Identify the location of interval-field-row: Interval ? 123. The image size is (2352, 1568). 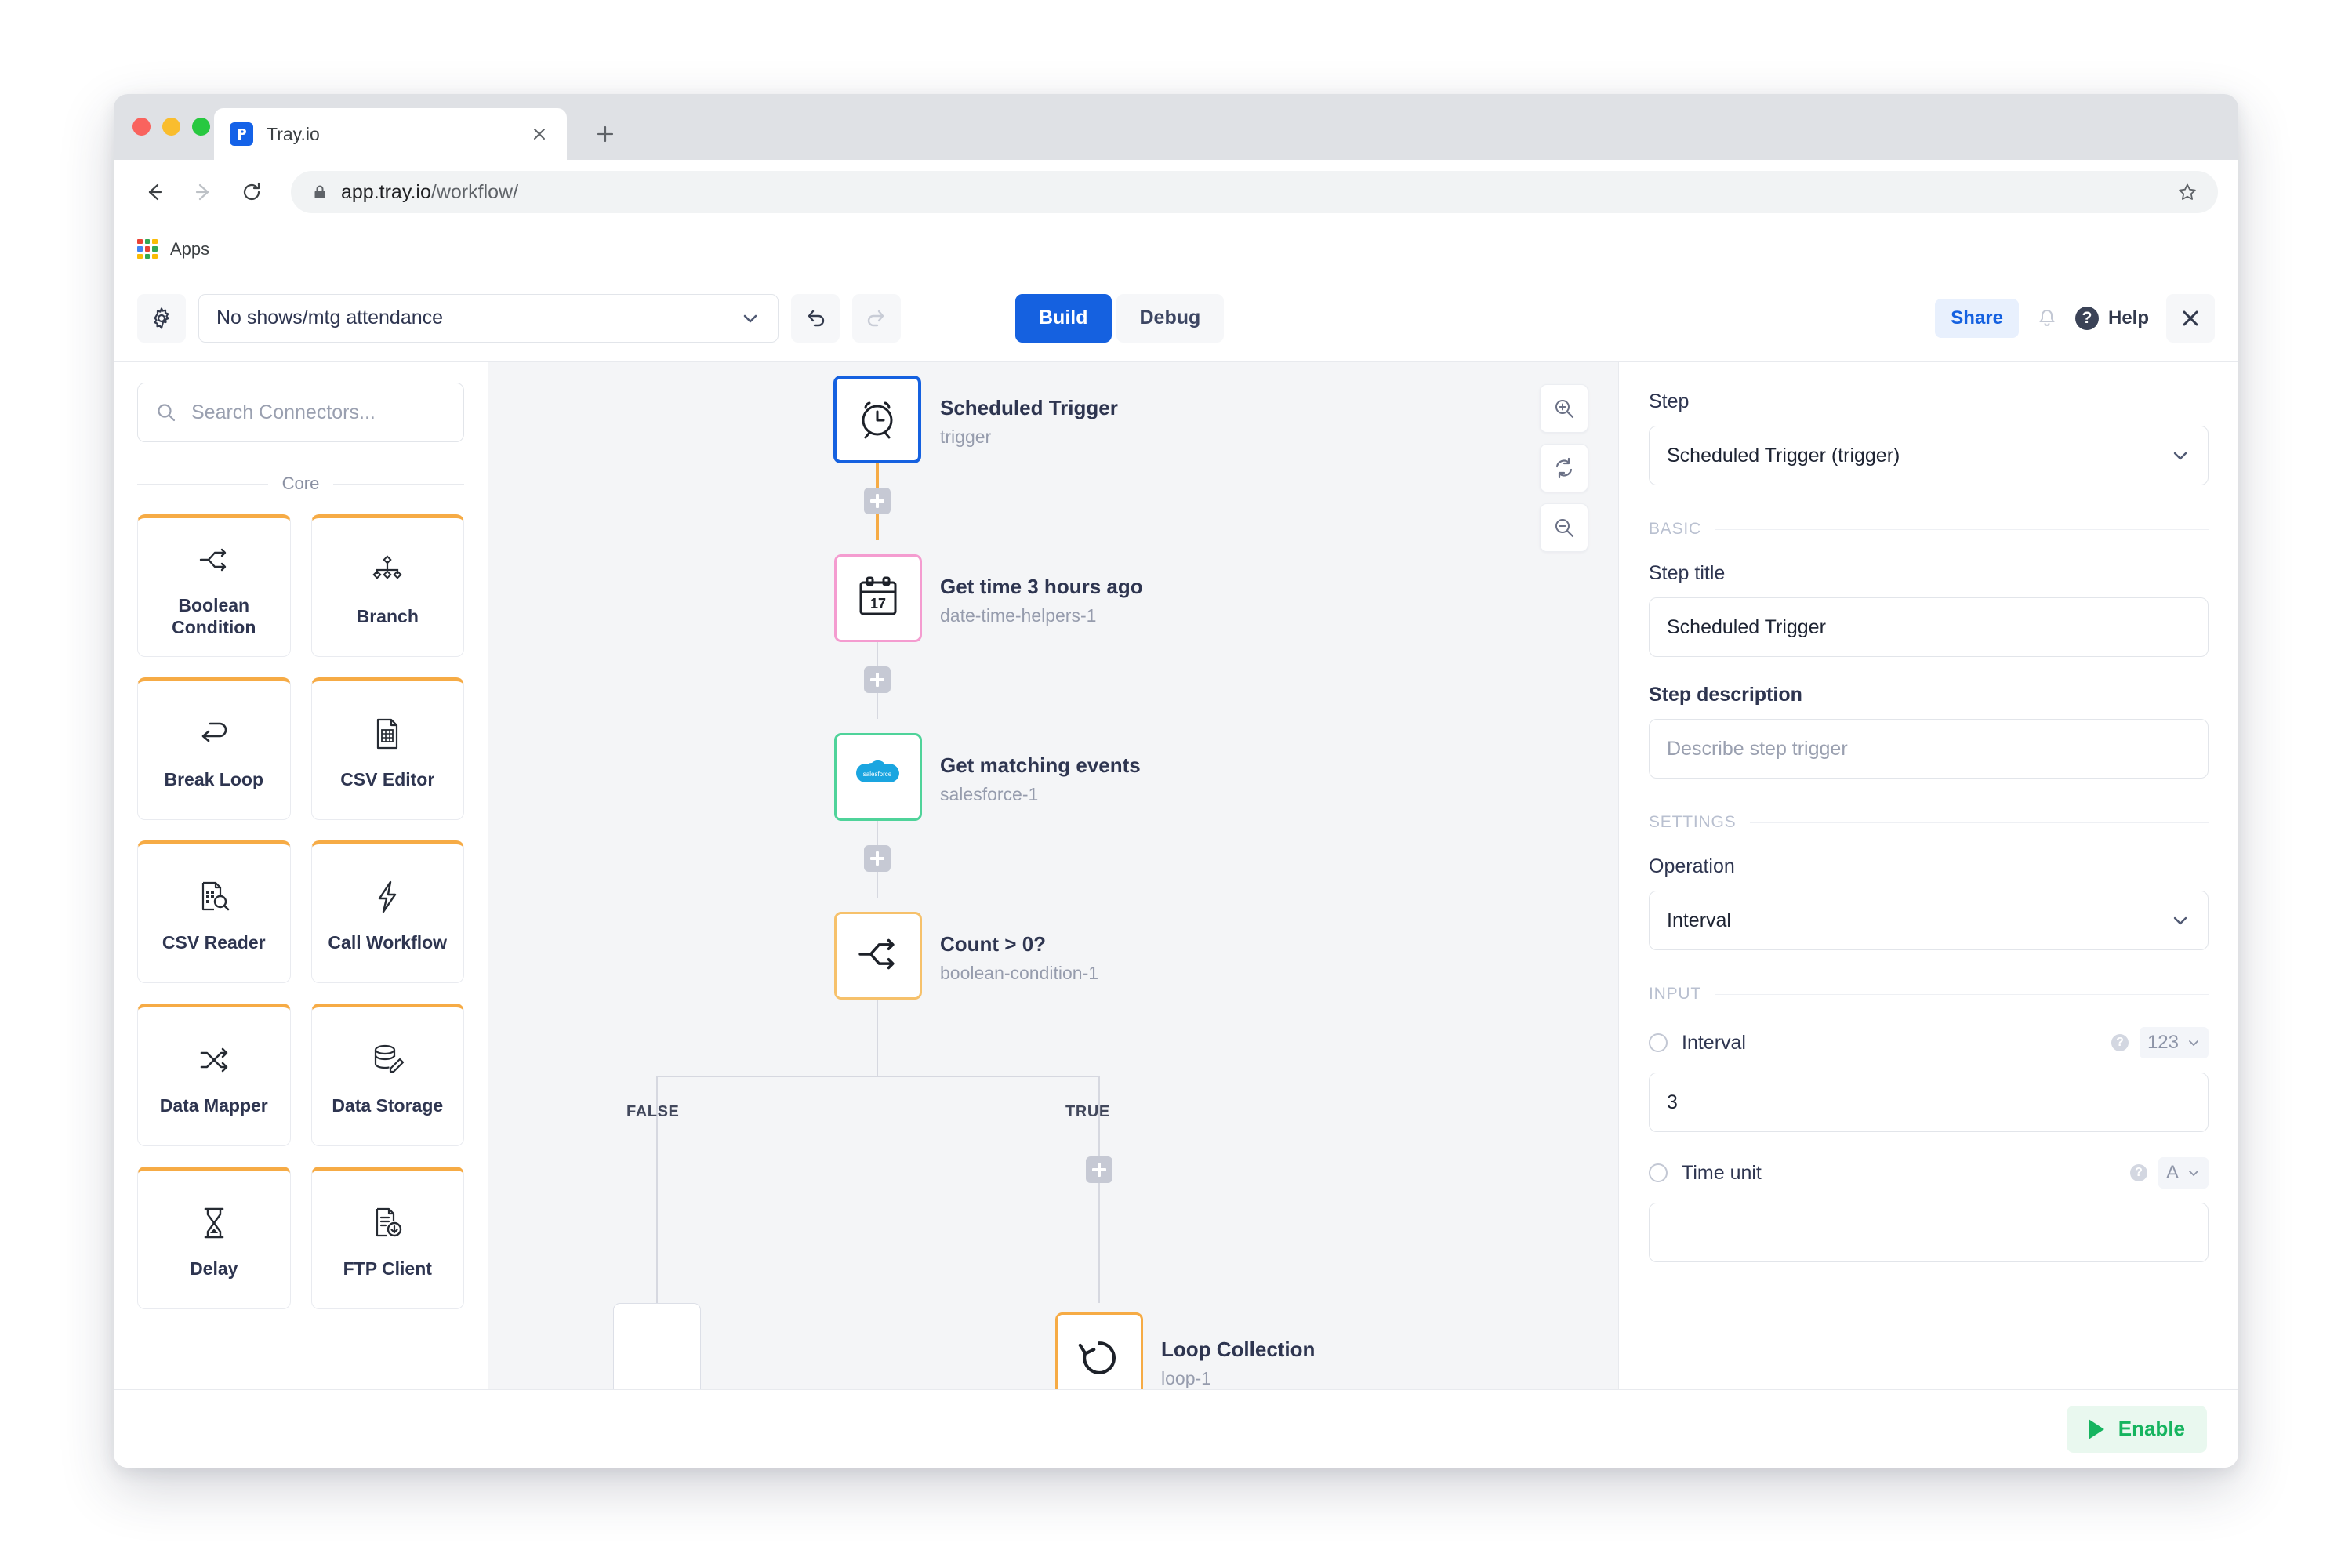
(1929, 1042).